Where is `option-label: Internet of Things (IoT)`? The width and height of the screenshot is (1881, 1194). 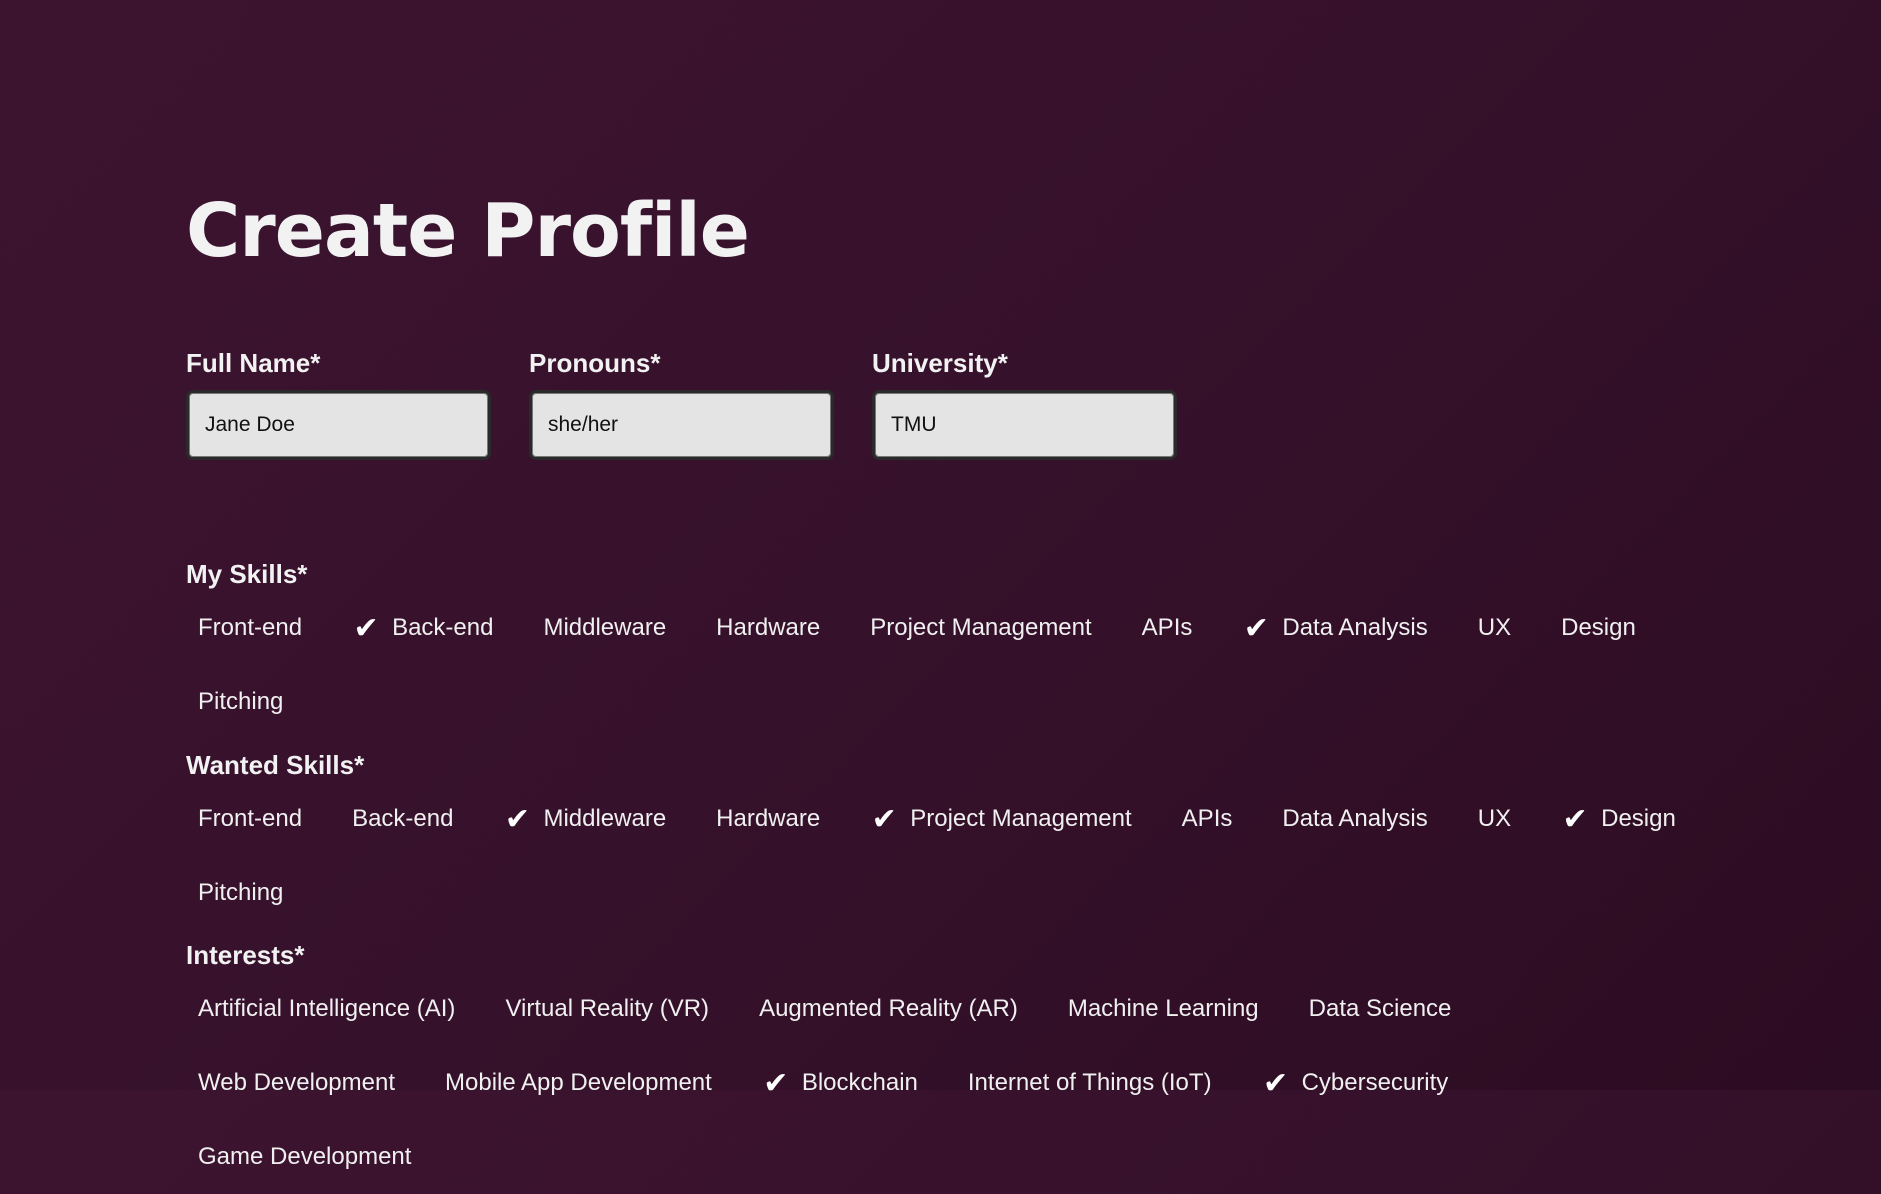
option-label: Internet of Things (IoT) is located at coordinates (1089, 1082).